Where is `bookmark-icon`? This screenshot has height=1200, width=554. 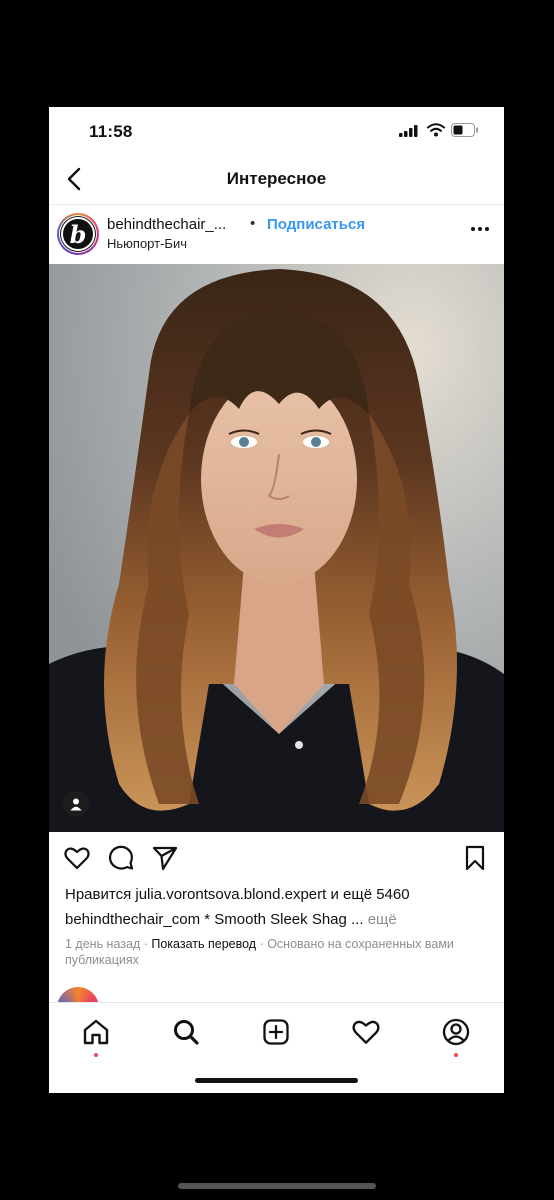
bookmark-icon is located at coordinates (475, 858).